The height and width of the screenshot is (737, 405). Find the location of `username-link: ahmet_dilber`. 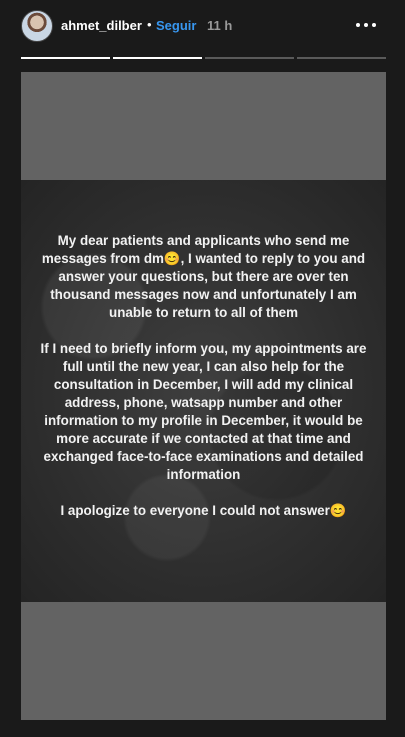

username-link: ahmet_dilber is located at coordinates (101, 25).